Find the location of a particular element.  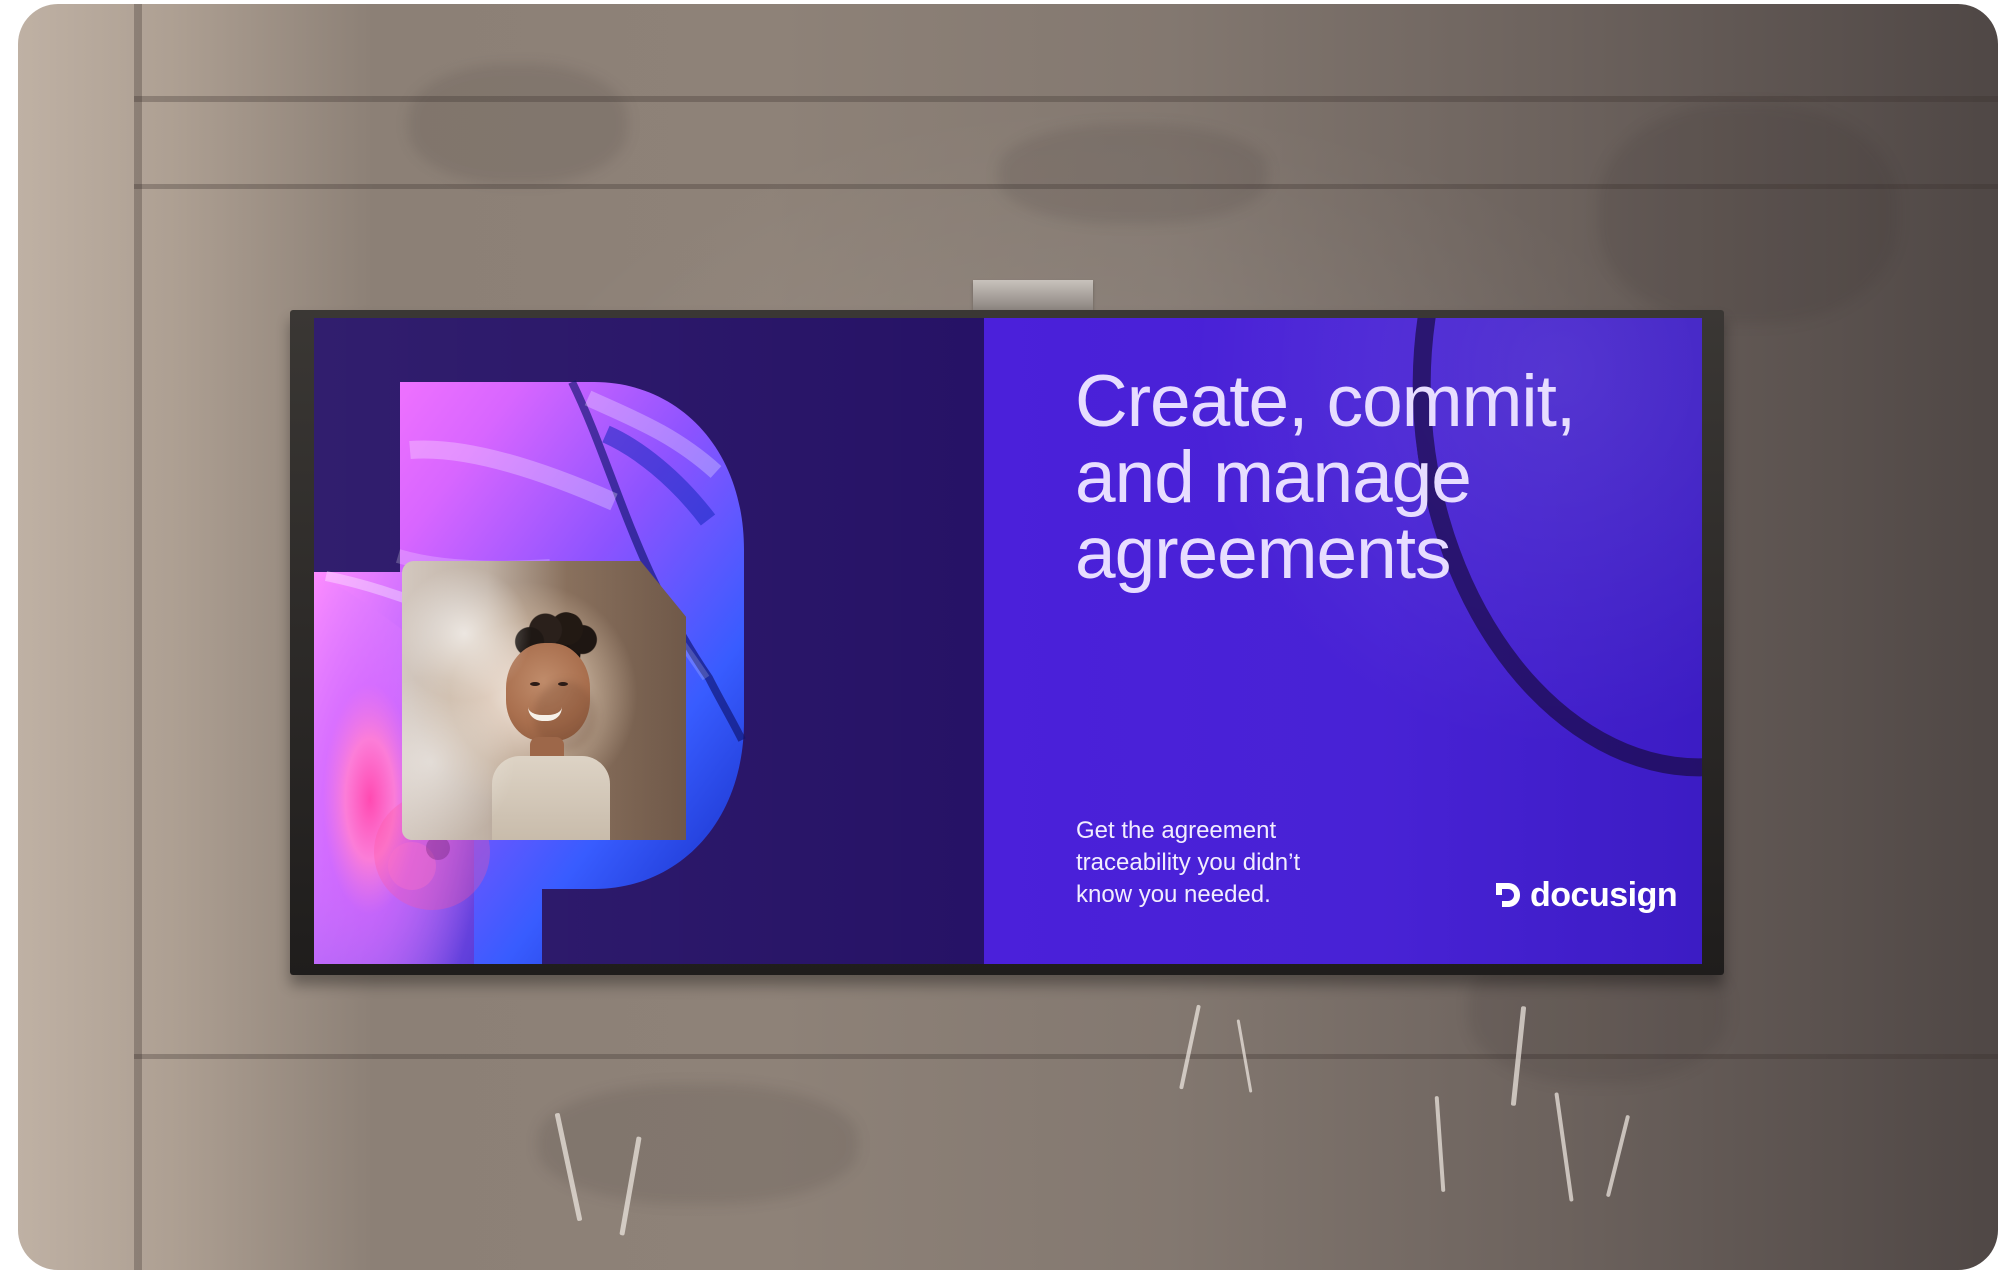

poster-headline: Create, commit, and manage agreements is located at coordinates (1325, 477).